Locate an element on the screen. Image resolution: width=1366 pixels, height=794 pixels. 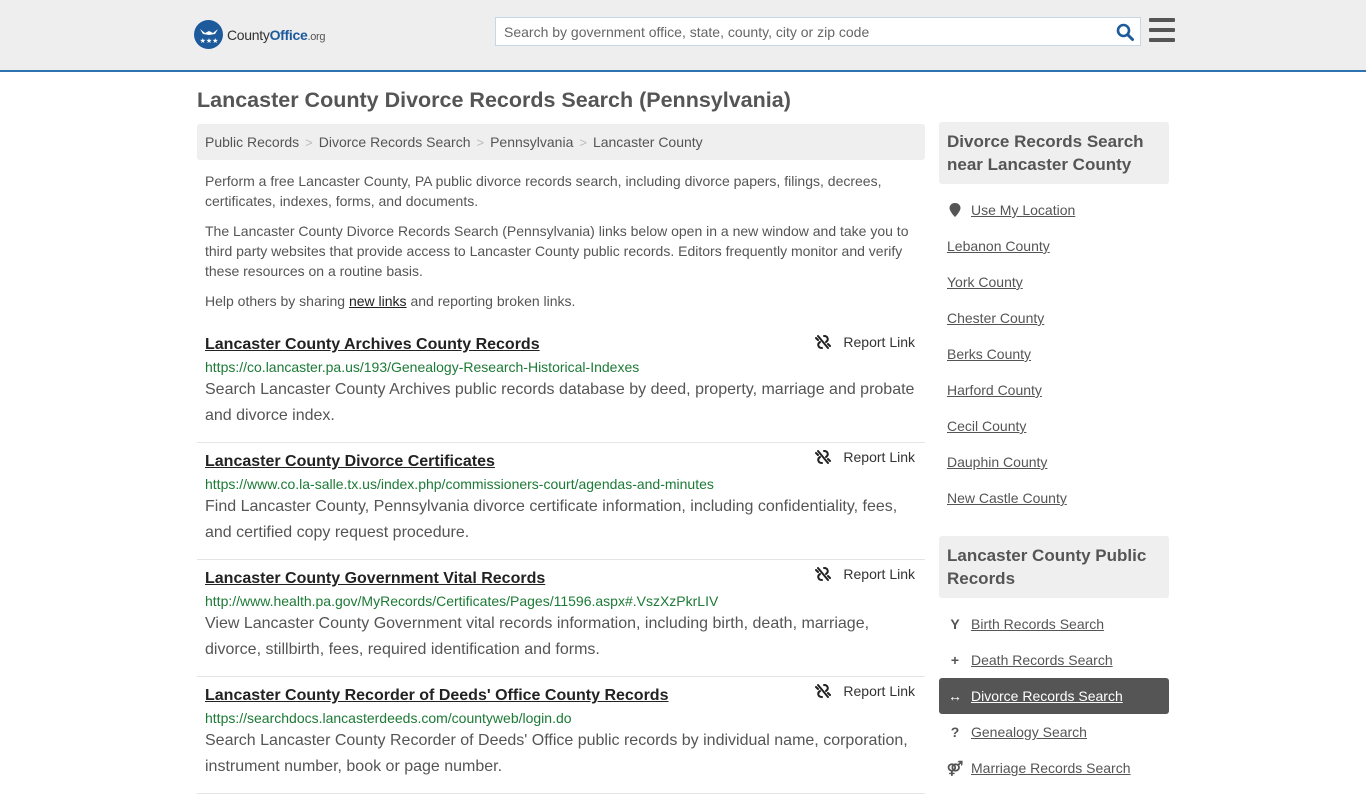
nearby-county-link: Cecil County is located at coordinates (986, 426).